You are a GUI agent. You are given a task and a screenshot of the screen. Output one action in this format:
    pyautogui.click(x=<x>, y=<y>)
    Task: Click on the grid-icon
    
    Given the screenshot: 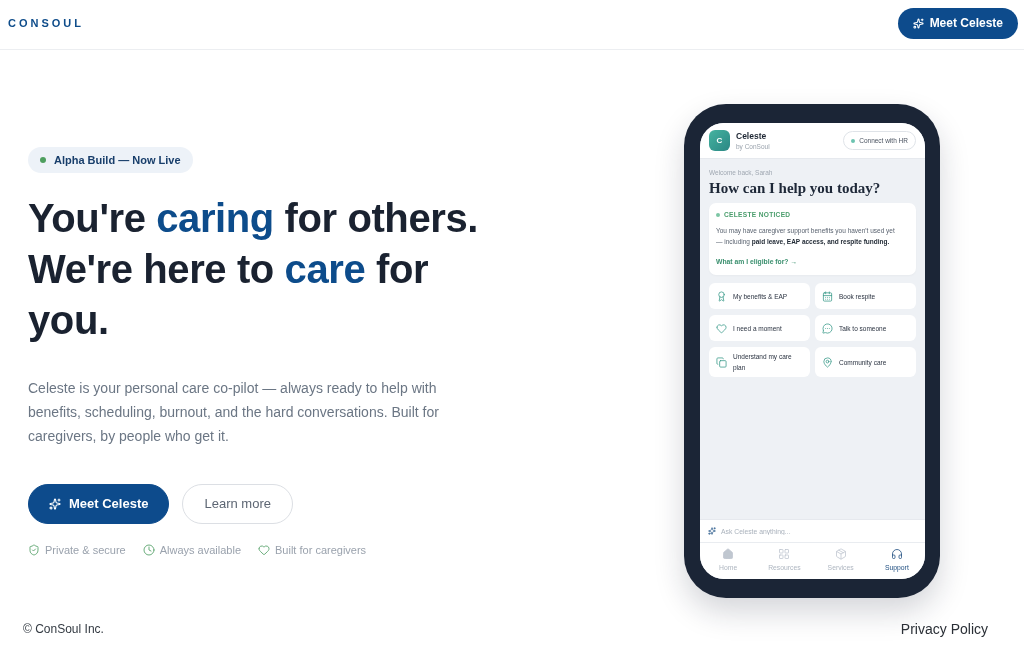 What is the action you would take?
    pyautogui.click(x=784, y=554)
    